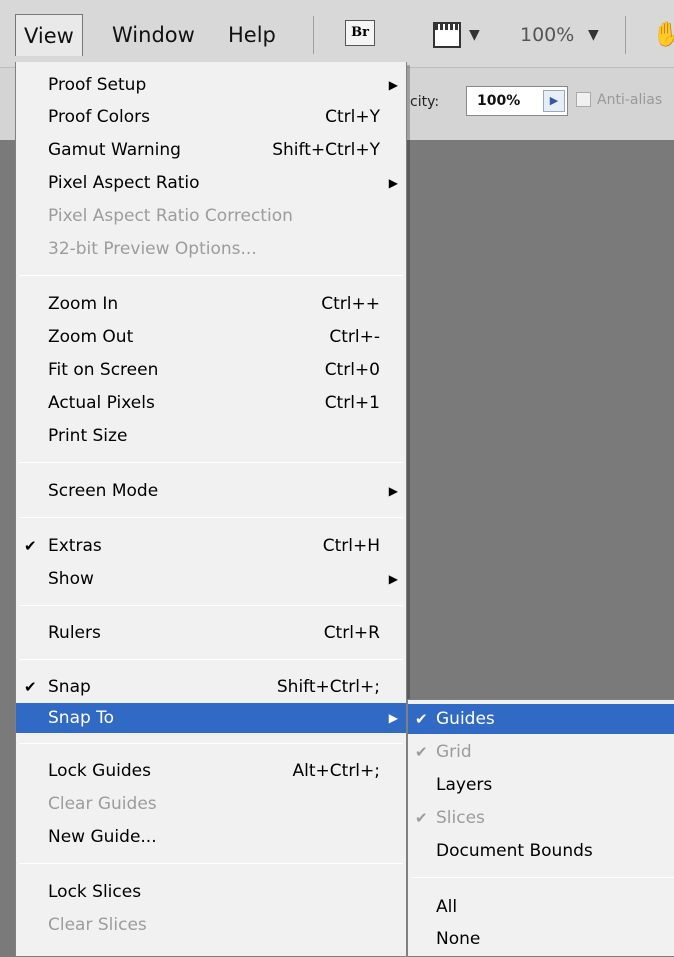 The image size is (674, 957). What do you see at coordinates (170, 216) in the screenshot?
I see `menu-item-pixel-aspect-ratio-correction: Pixel Aspect Ratio Correction` at bounding box center [170, 216].